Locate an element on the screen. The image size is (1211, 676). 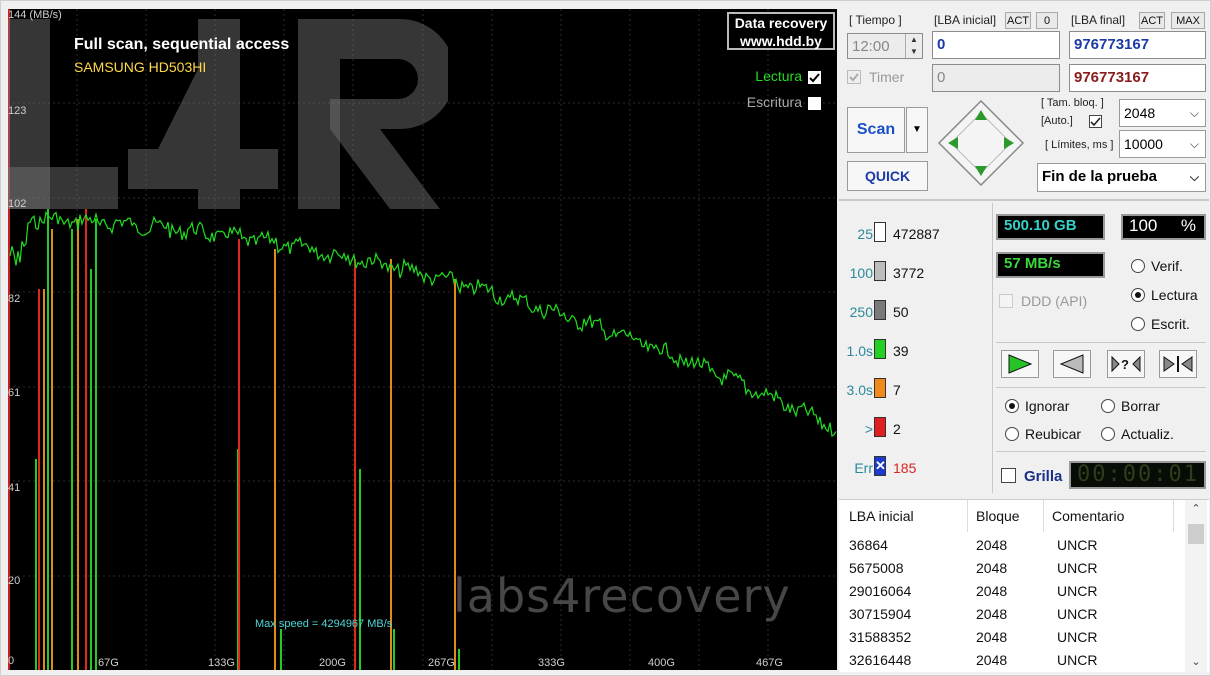
block-over-label: > is located at coordinates (868, 429).